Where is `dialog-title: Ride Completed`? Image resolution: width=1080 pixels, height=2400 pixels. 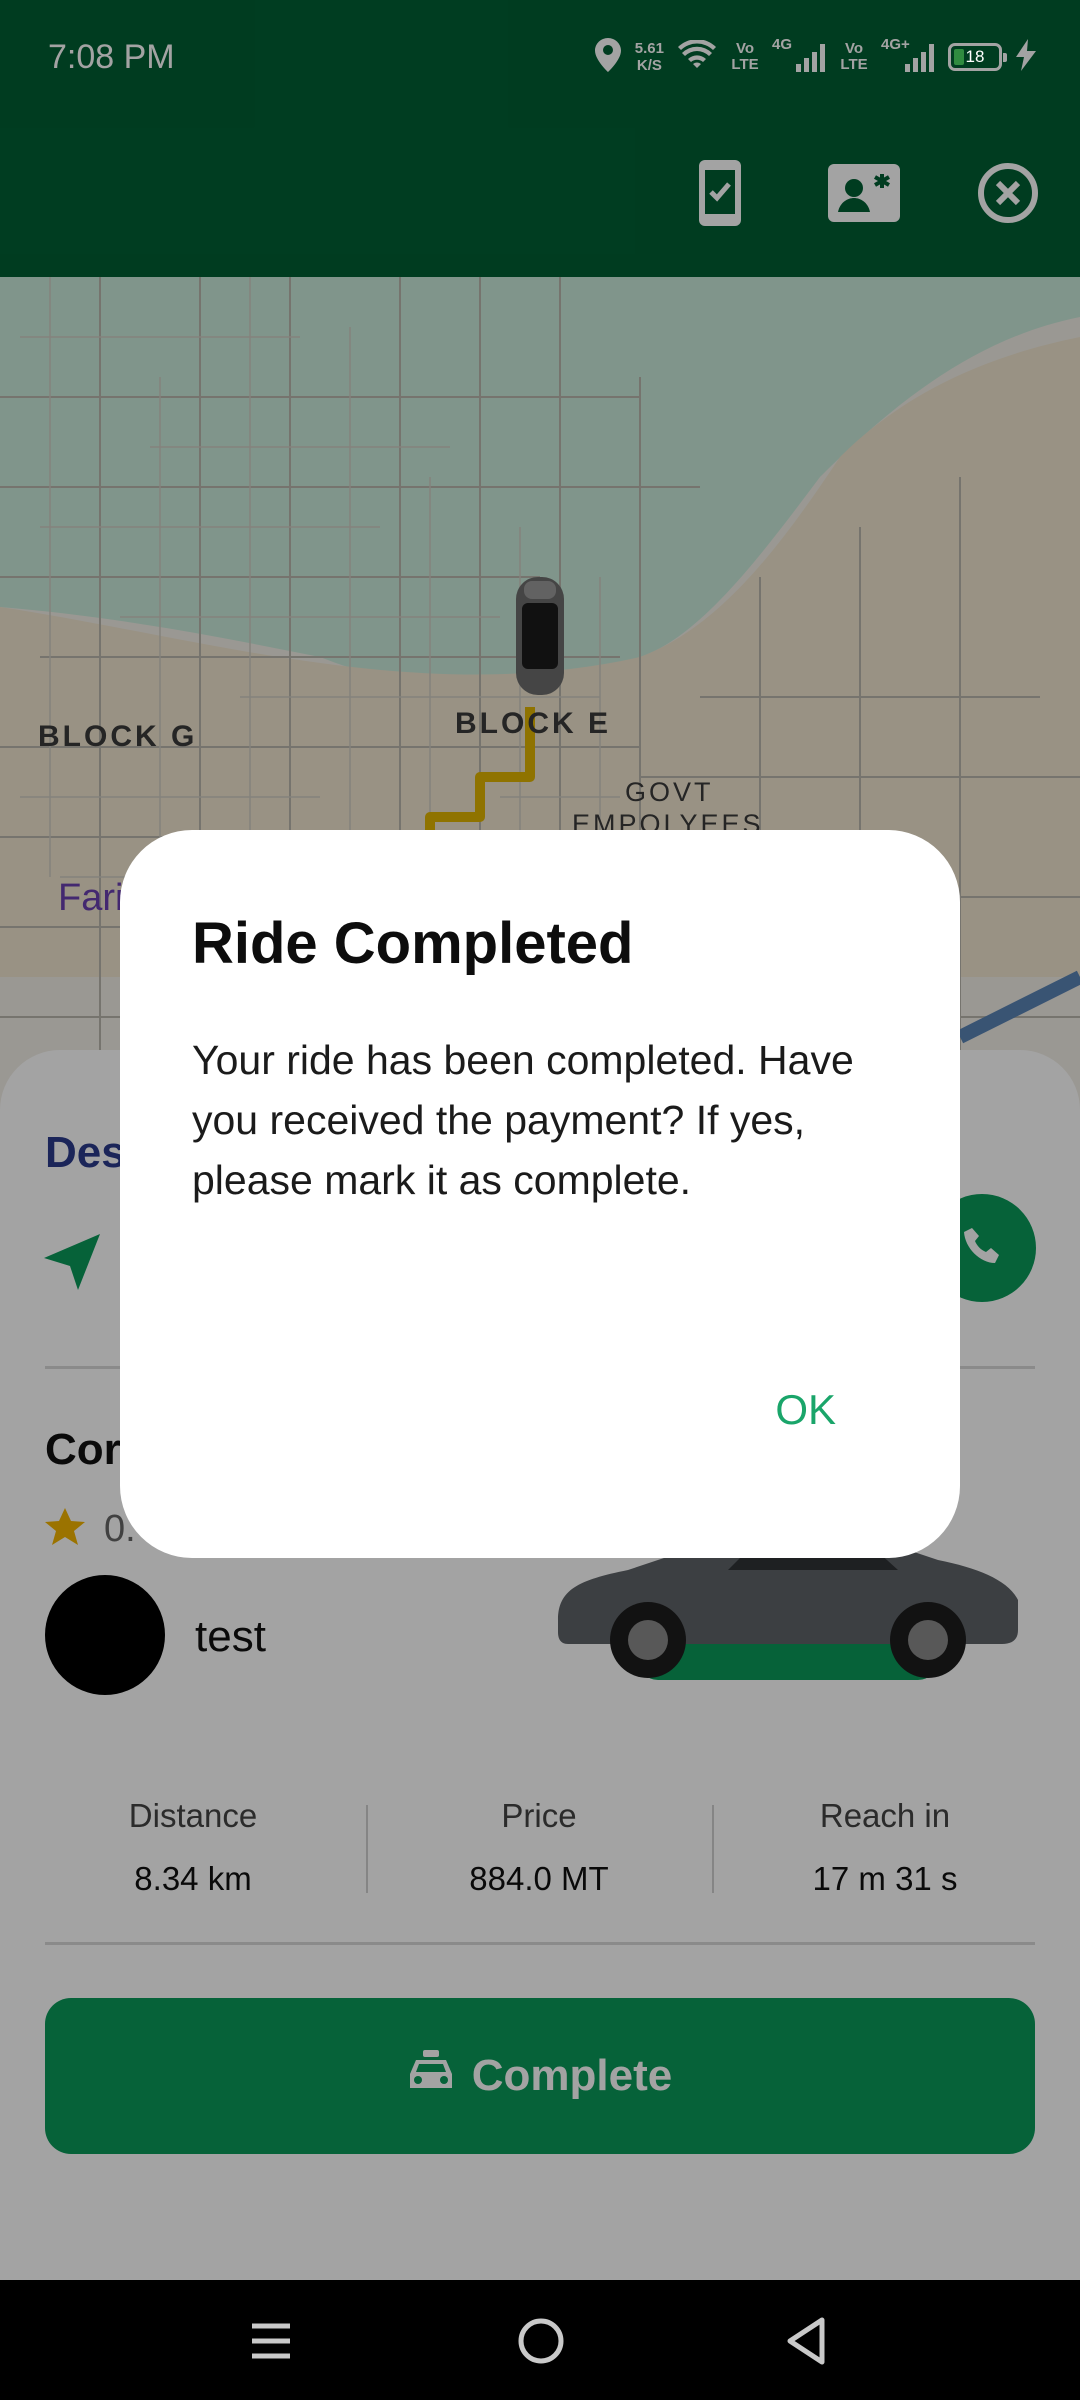
dialog-title: Ride Completed is located at coordinates (413, 943).